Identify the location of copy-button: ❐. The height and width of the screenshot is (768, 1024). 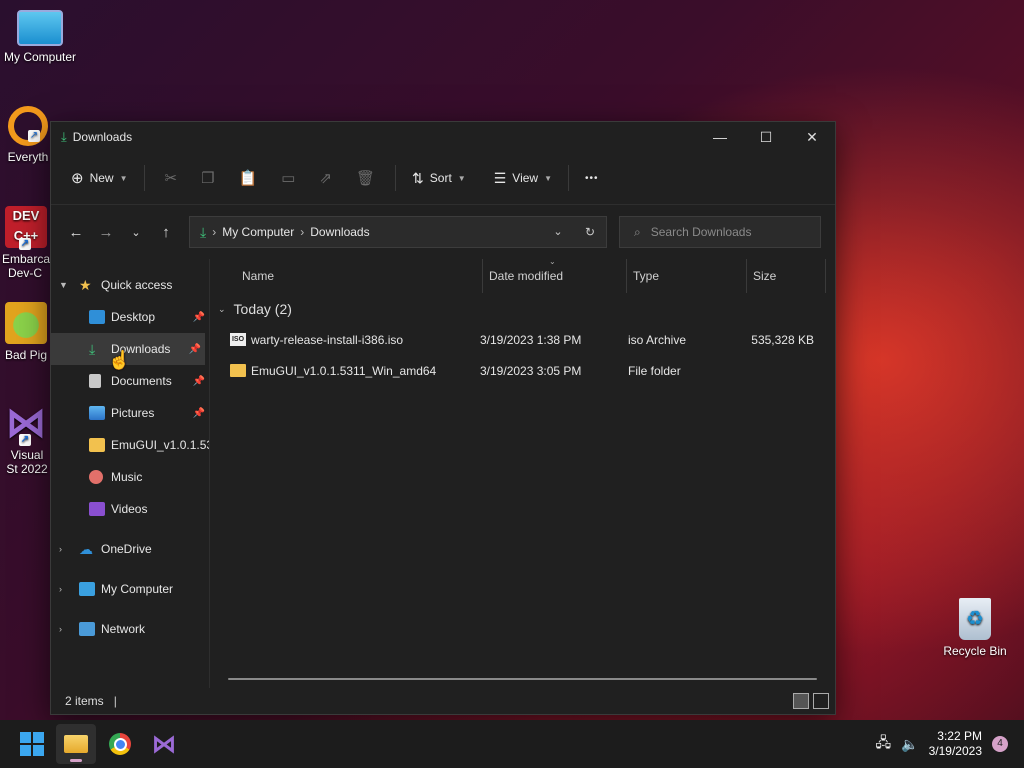
(207, 178).